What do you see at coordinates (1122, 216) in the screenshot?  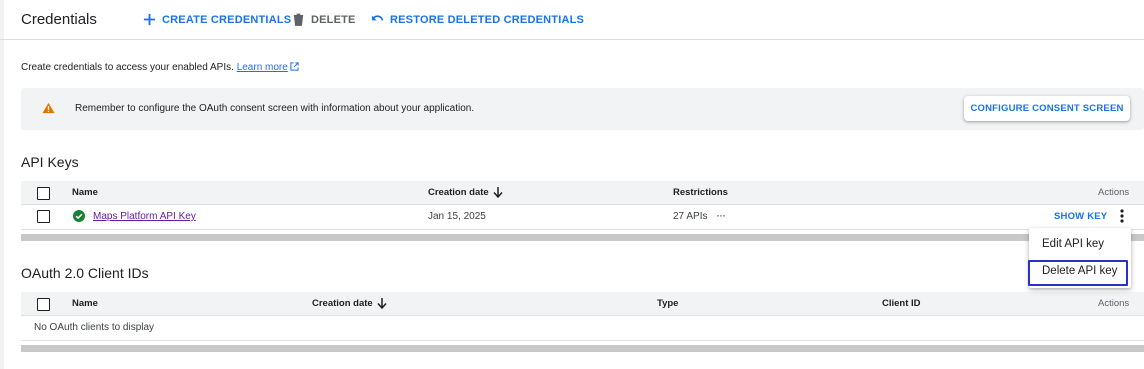 I see `more-vert-icon` at bounding box center [1122, 216].